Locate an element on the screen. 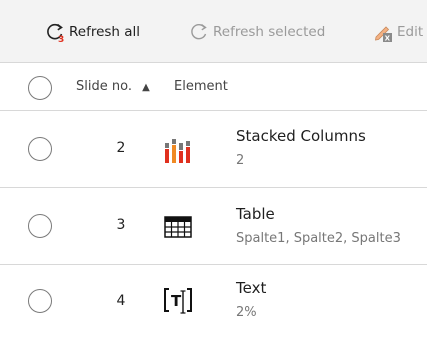 The height and width of the screenshot is (341, 427). element-detail: 2% is located at coordinates (246, 312).